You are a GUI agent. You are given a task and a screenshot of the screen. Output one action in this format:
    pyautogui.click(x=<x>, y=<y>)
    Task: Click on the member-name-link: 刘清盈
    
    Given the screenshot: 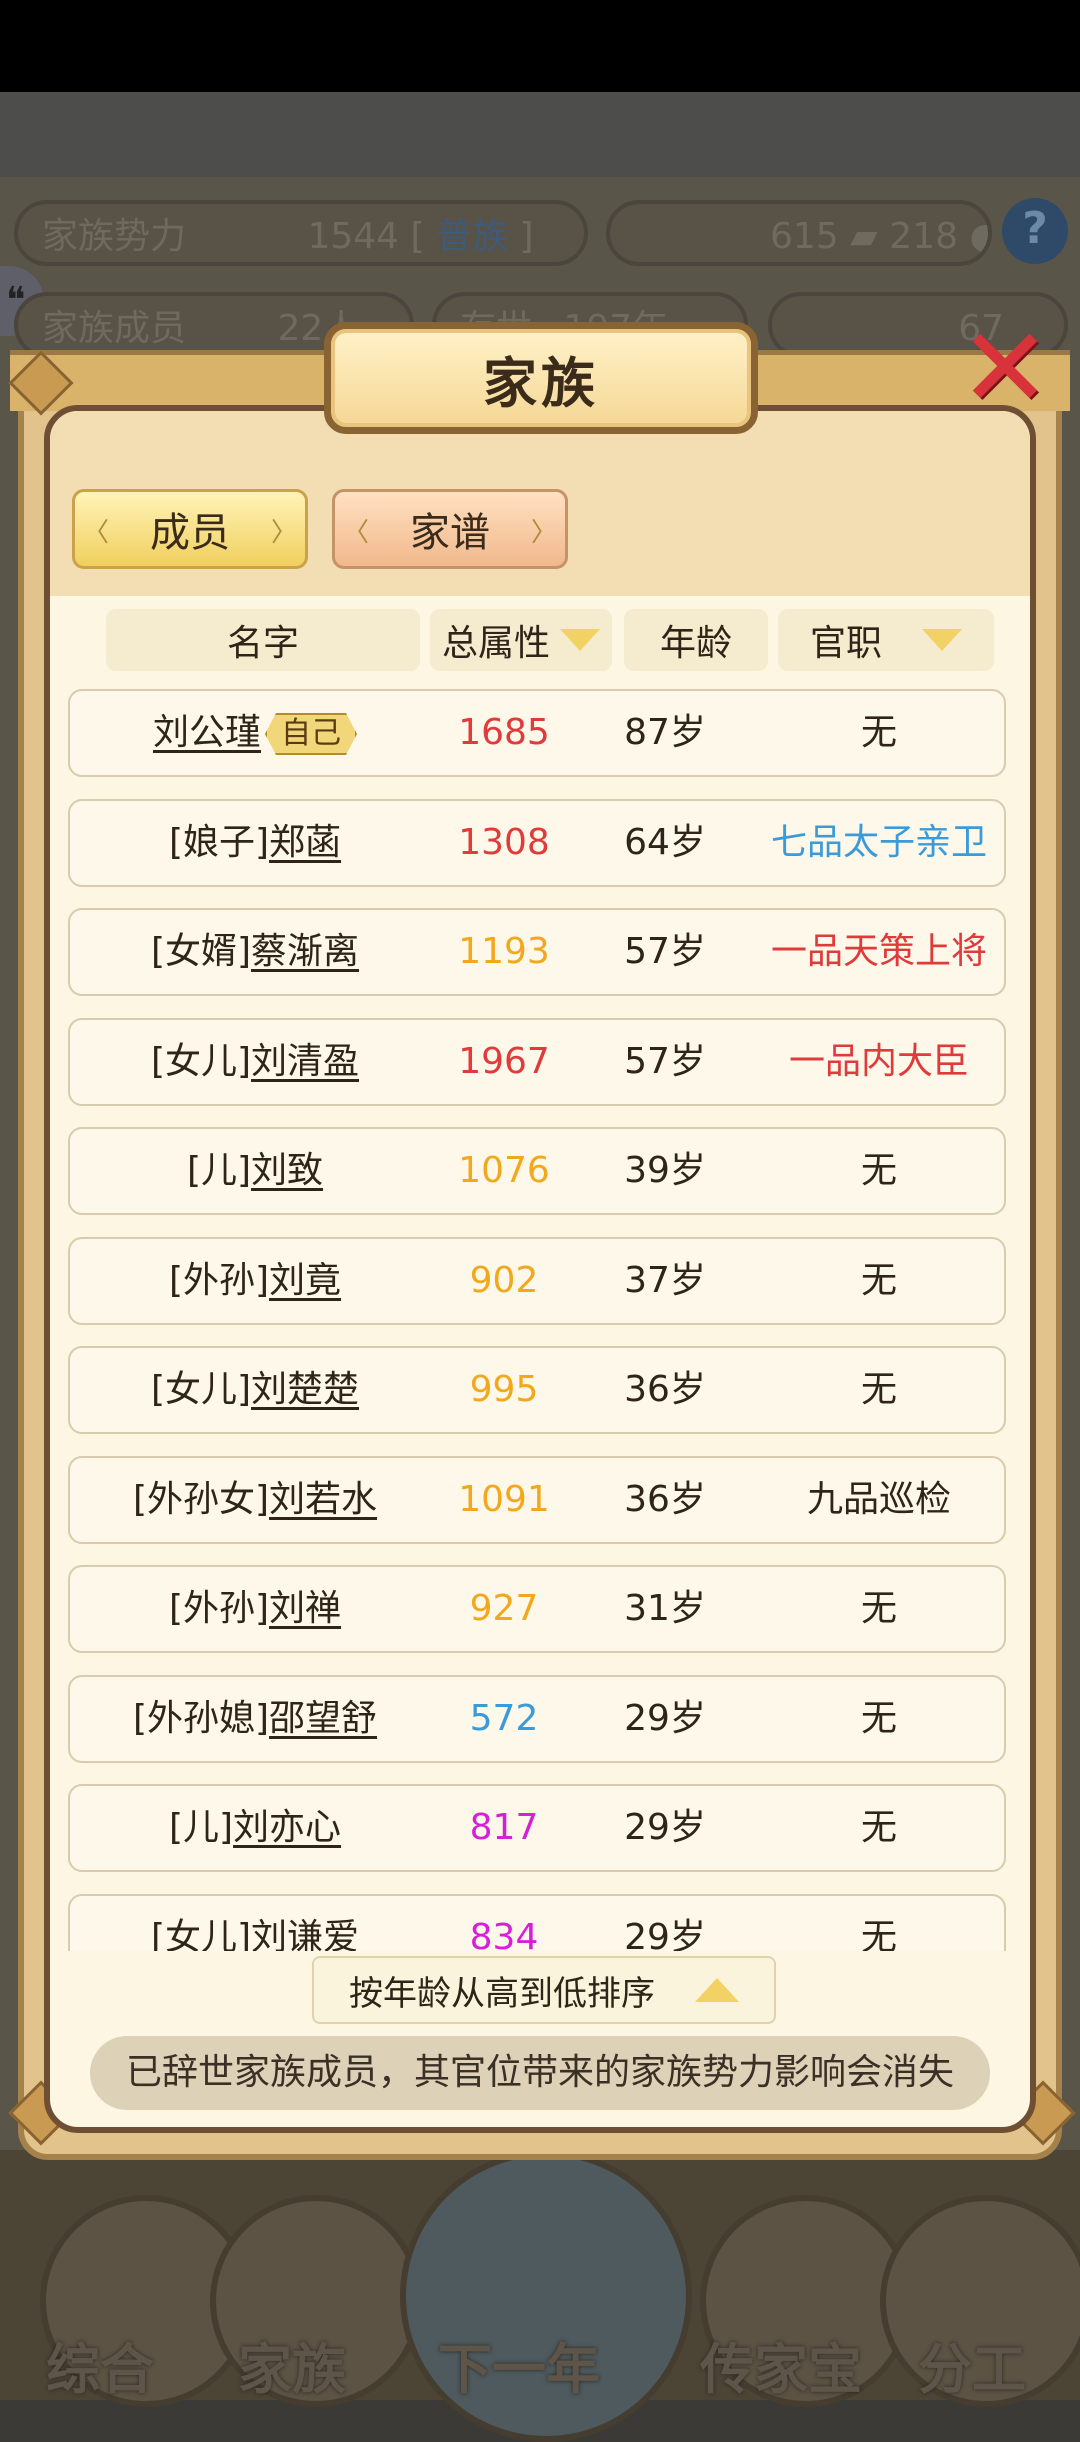 What is the action you would take?
    pyautogui.click(x=305, y=1061)
    